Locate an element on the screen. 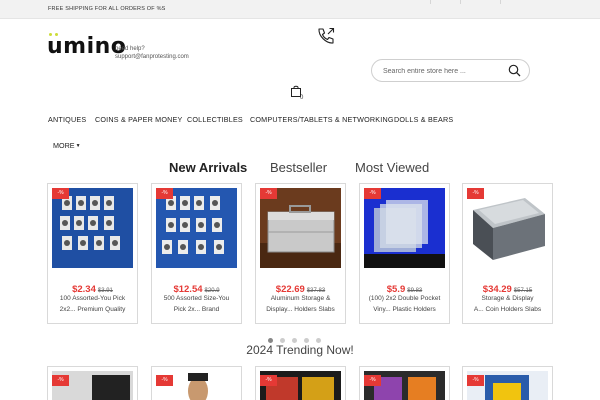 The width and height of the screenshot is (600, 400). product-title-line: 500 Assorted Size-You is located at coordinates (196, 298).